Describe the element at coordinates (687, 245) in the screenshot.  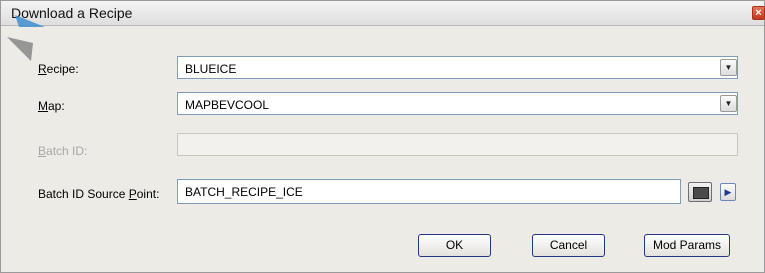
I see `mod-params-button: Mod Params` at that location.